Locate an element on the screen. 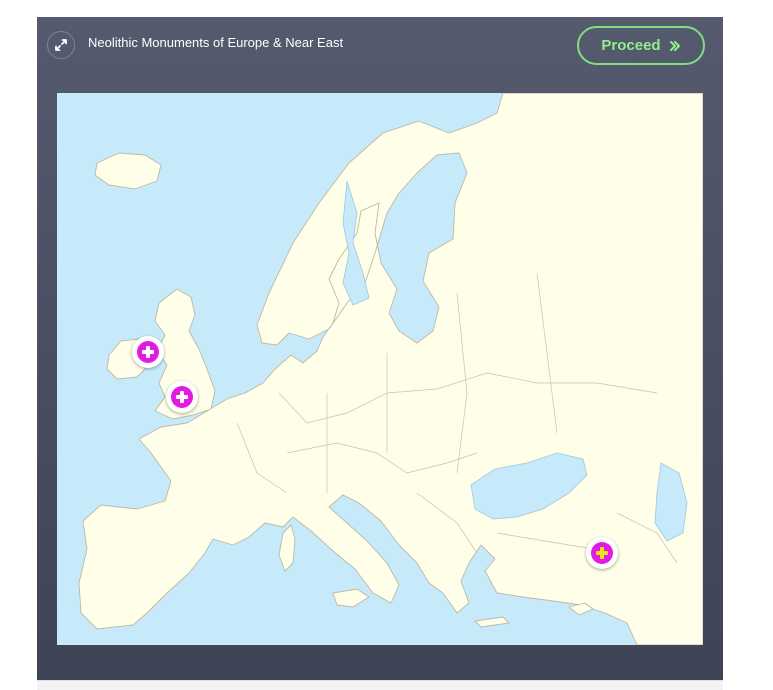  proceed-label: Proceed is located at coordinates (631, 45).